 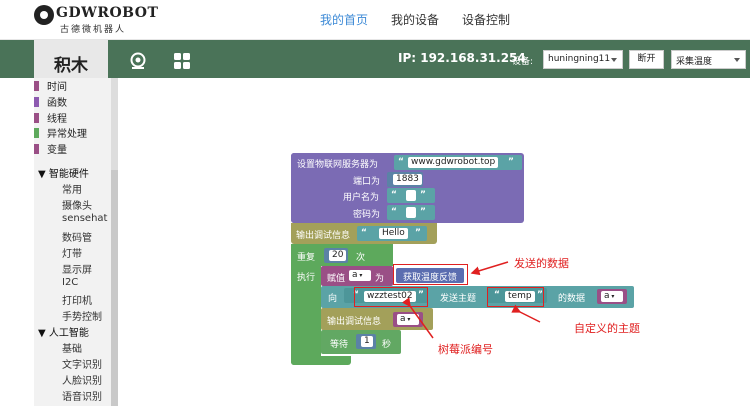 I want to click on highlight-box-device, so click(x=391, y=297).